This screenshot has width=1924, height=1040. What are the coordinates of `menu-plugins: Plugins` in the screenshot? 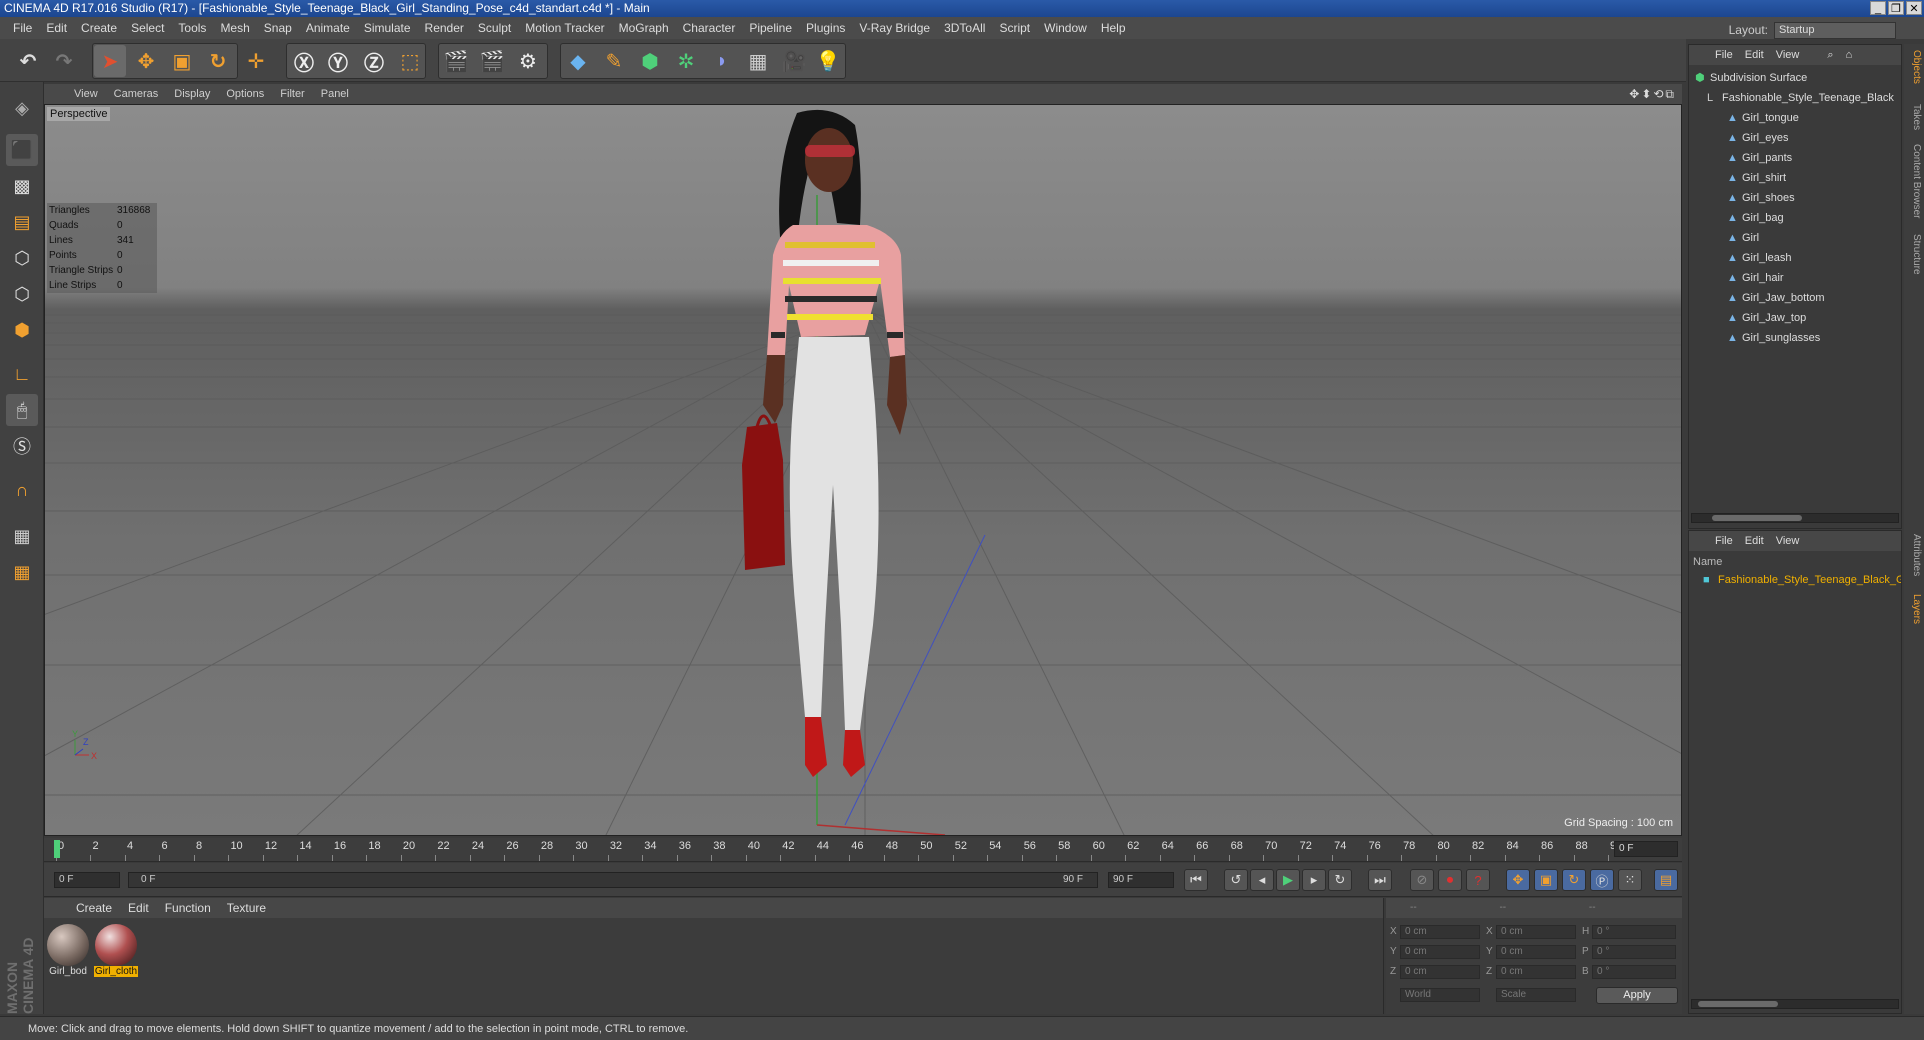 It's located at (825, 28).